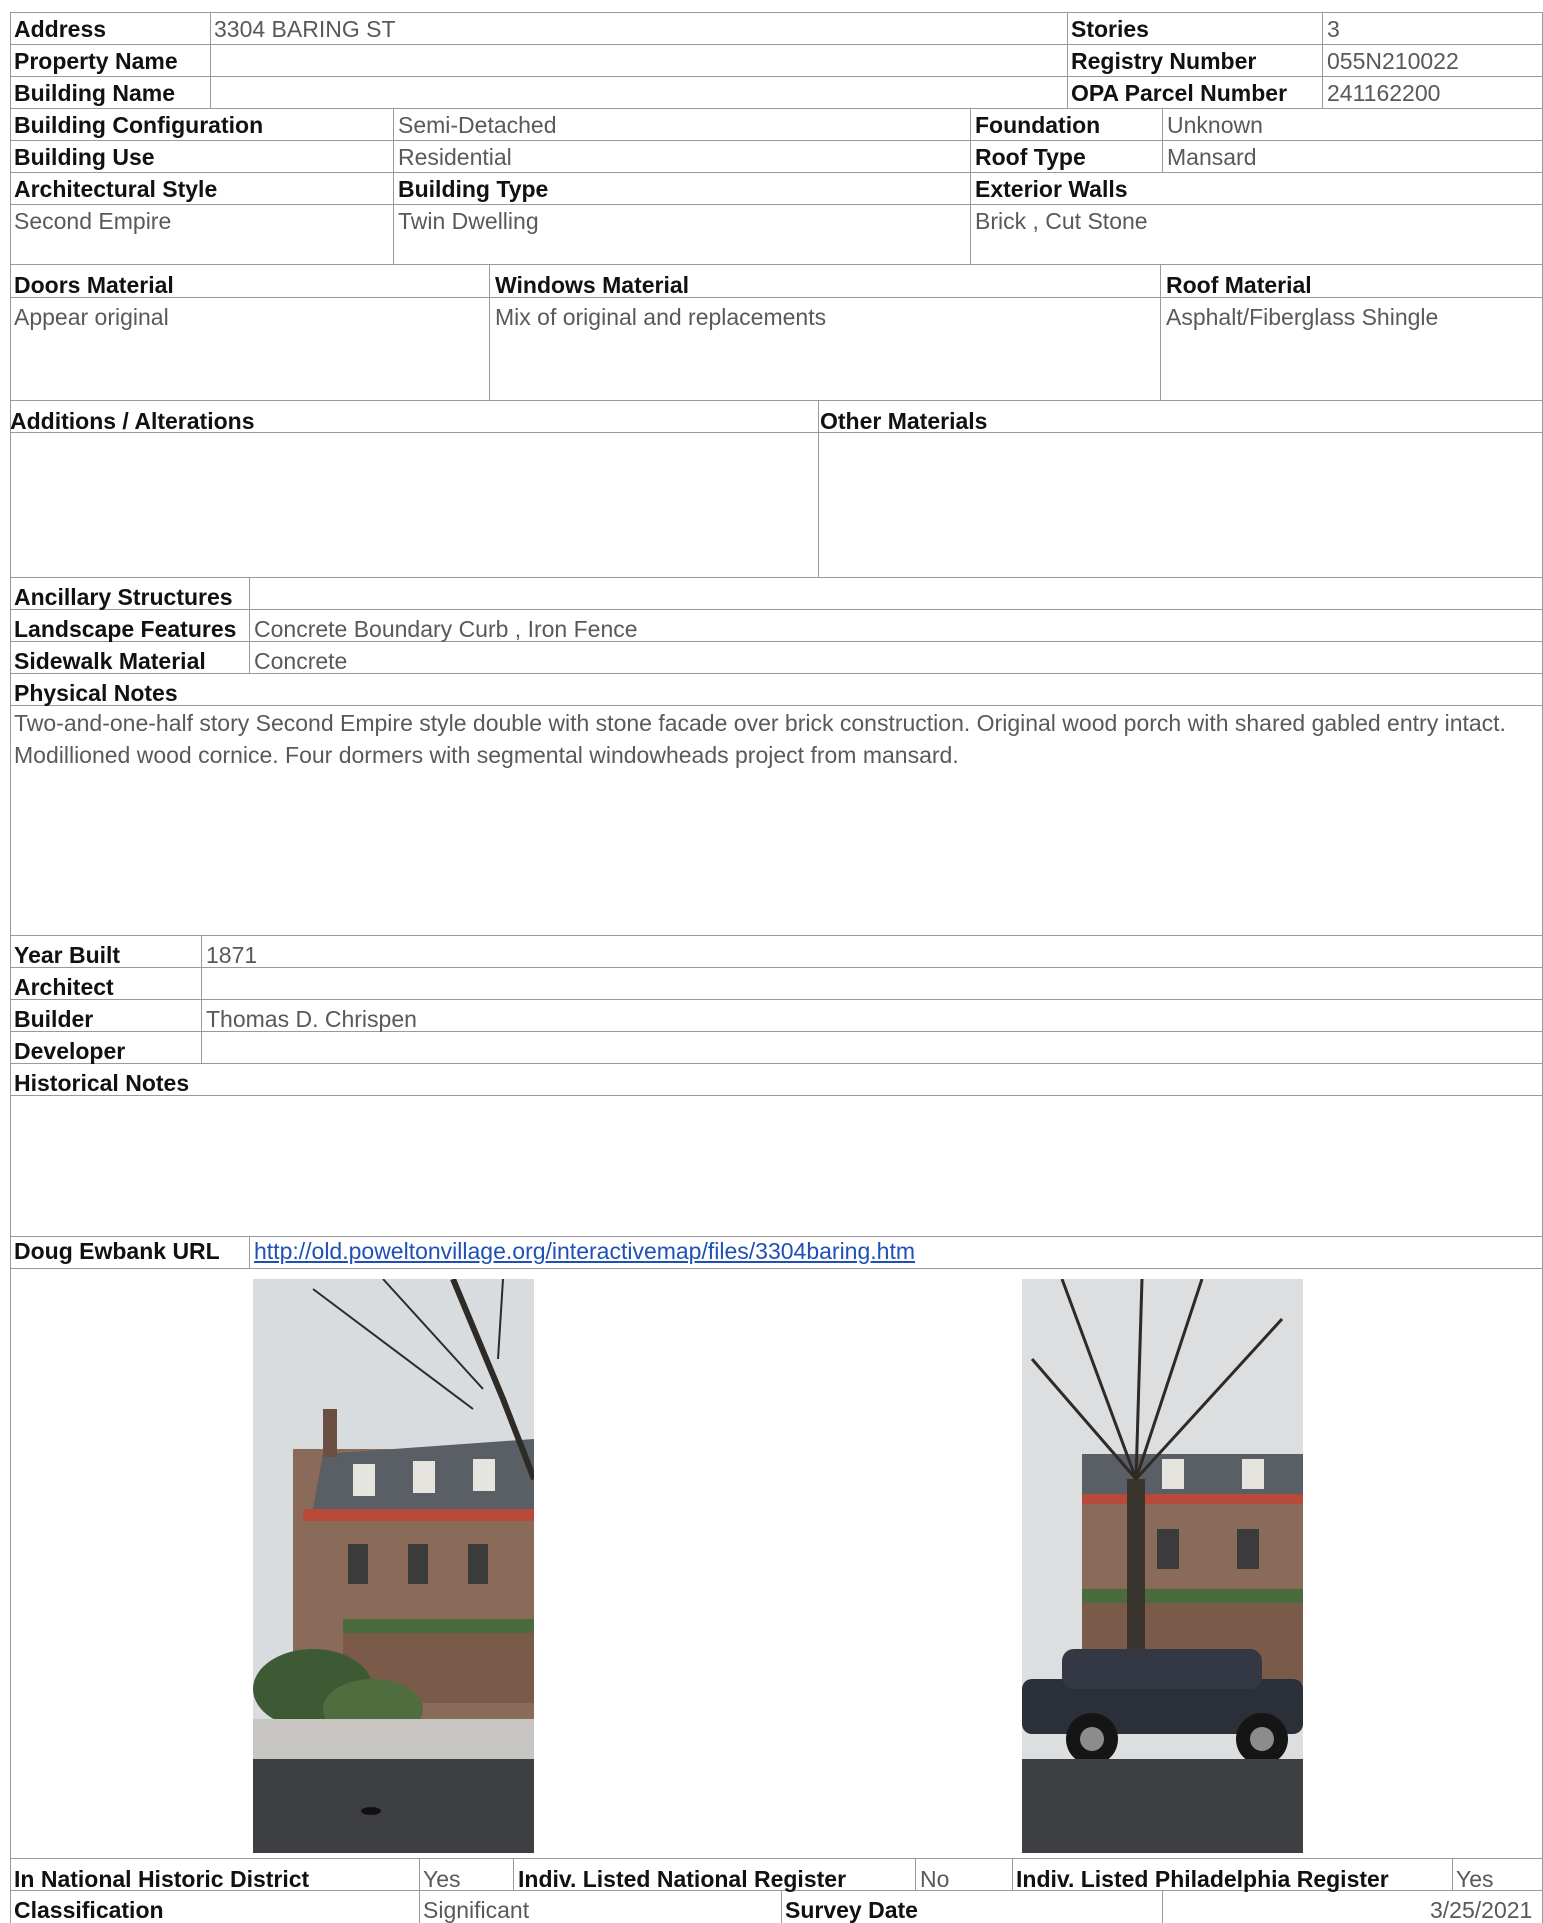 The height and width of the screenshot is (1923, 1543). I want to click on philadelphia-register-value: Yes, so click(1475, 1879).